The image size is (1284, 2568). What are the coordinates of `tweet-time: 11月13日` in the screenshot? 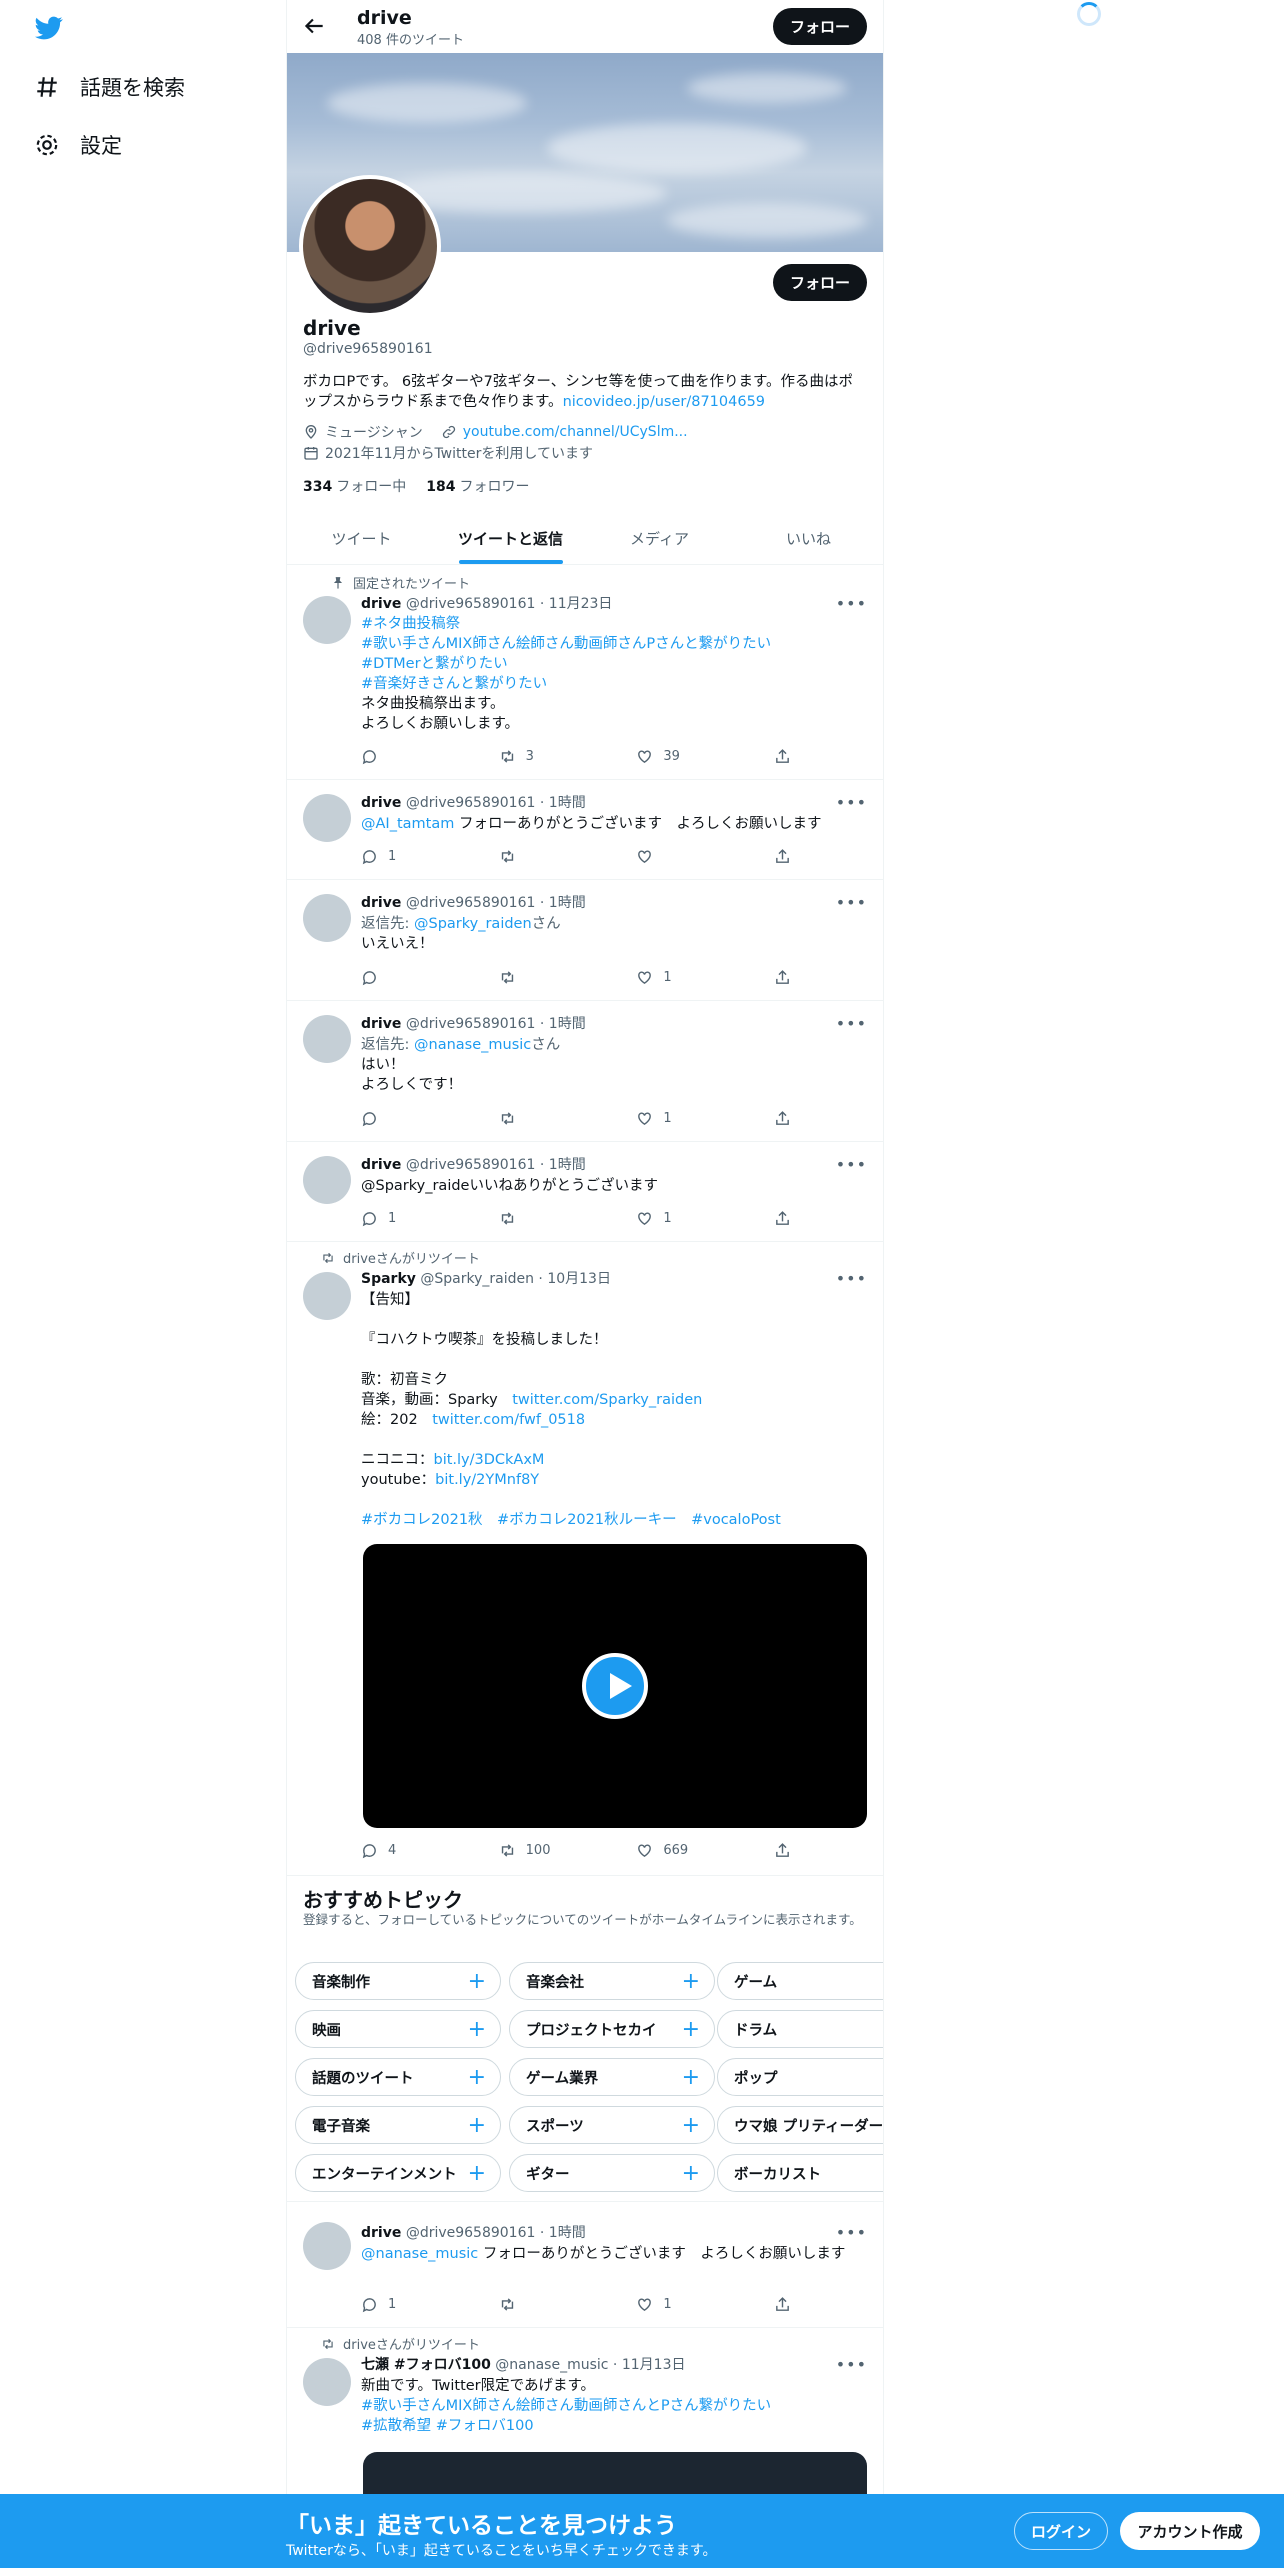 It's located at (654, 2365).